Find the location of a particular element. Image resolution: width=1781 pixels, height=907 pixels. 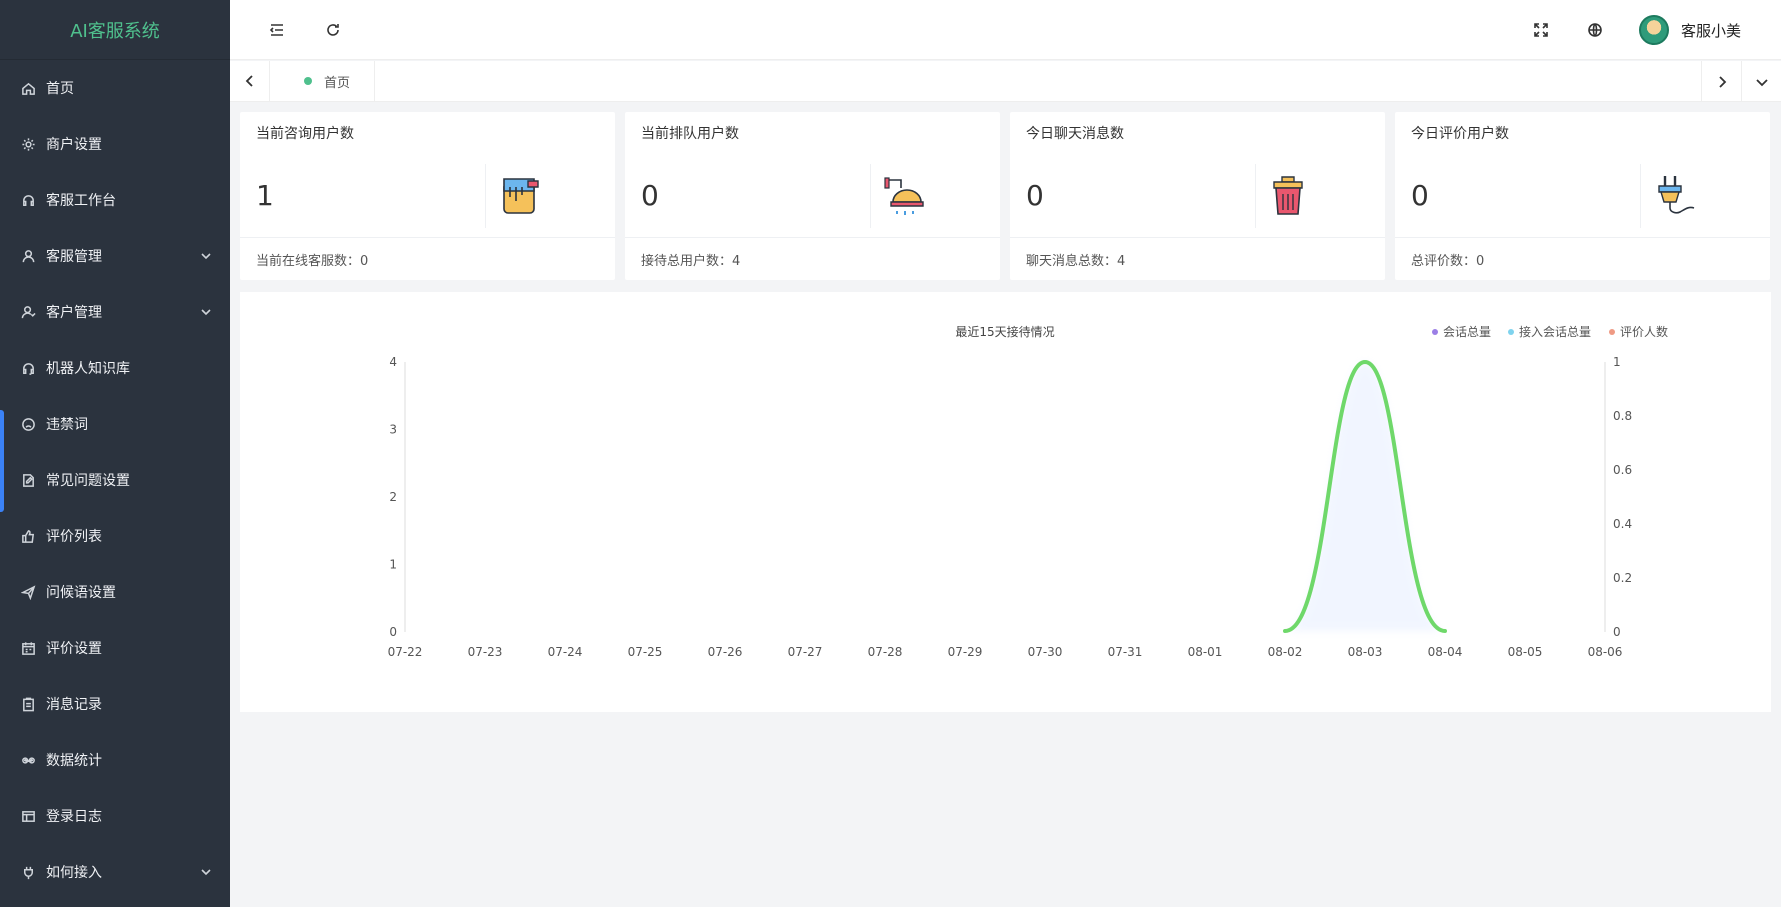

sidebar-item-label: 问候语设置 is located at coordinates (81, 593).